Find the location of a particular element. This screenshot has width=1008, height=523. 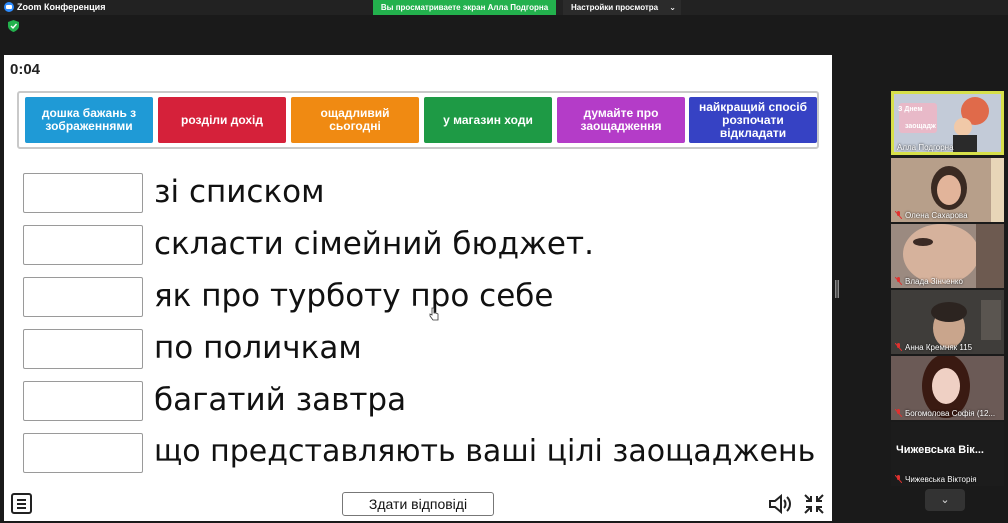

security-shield-icon is located at coordinates (13, 26).